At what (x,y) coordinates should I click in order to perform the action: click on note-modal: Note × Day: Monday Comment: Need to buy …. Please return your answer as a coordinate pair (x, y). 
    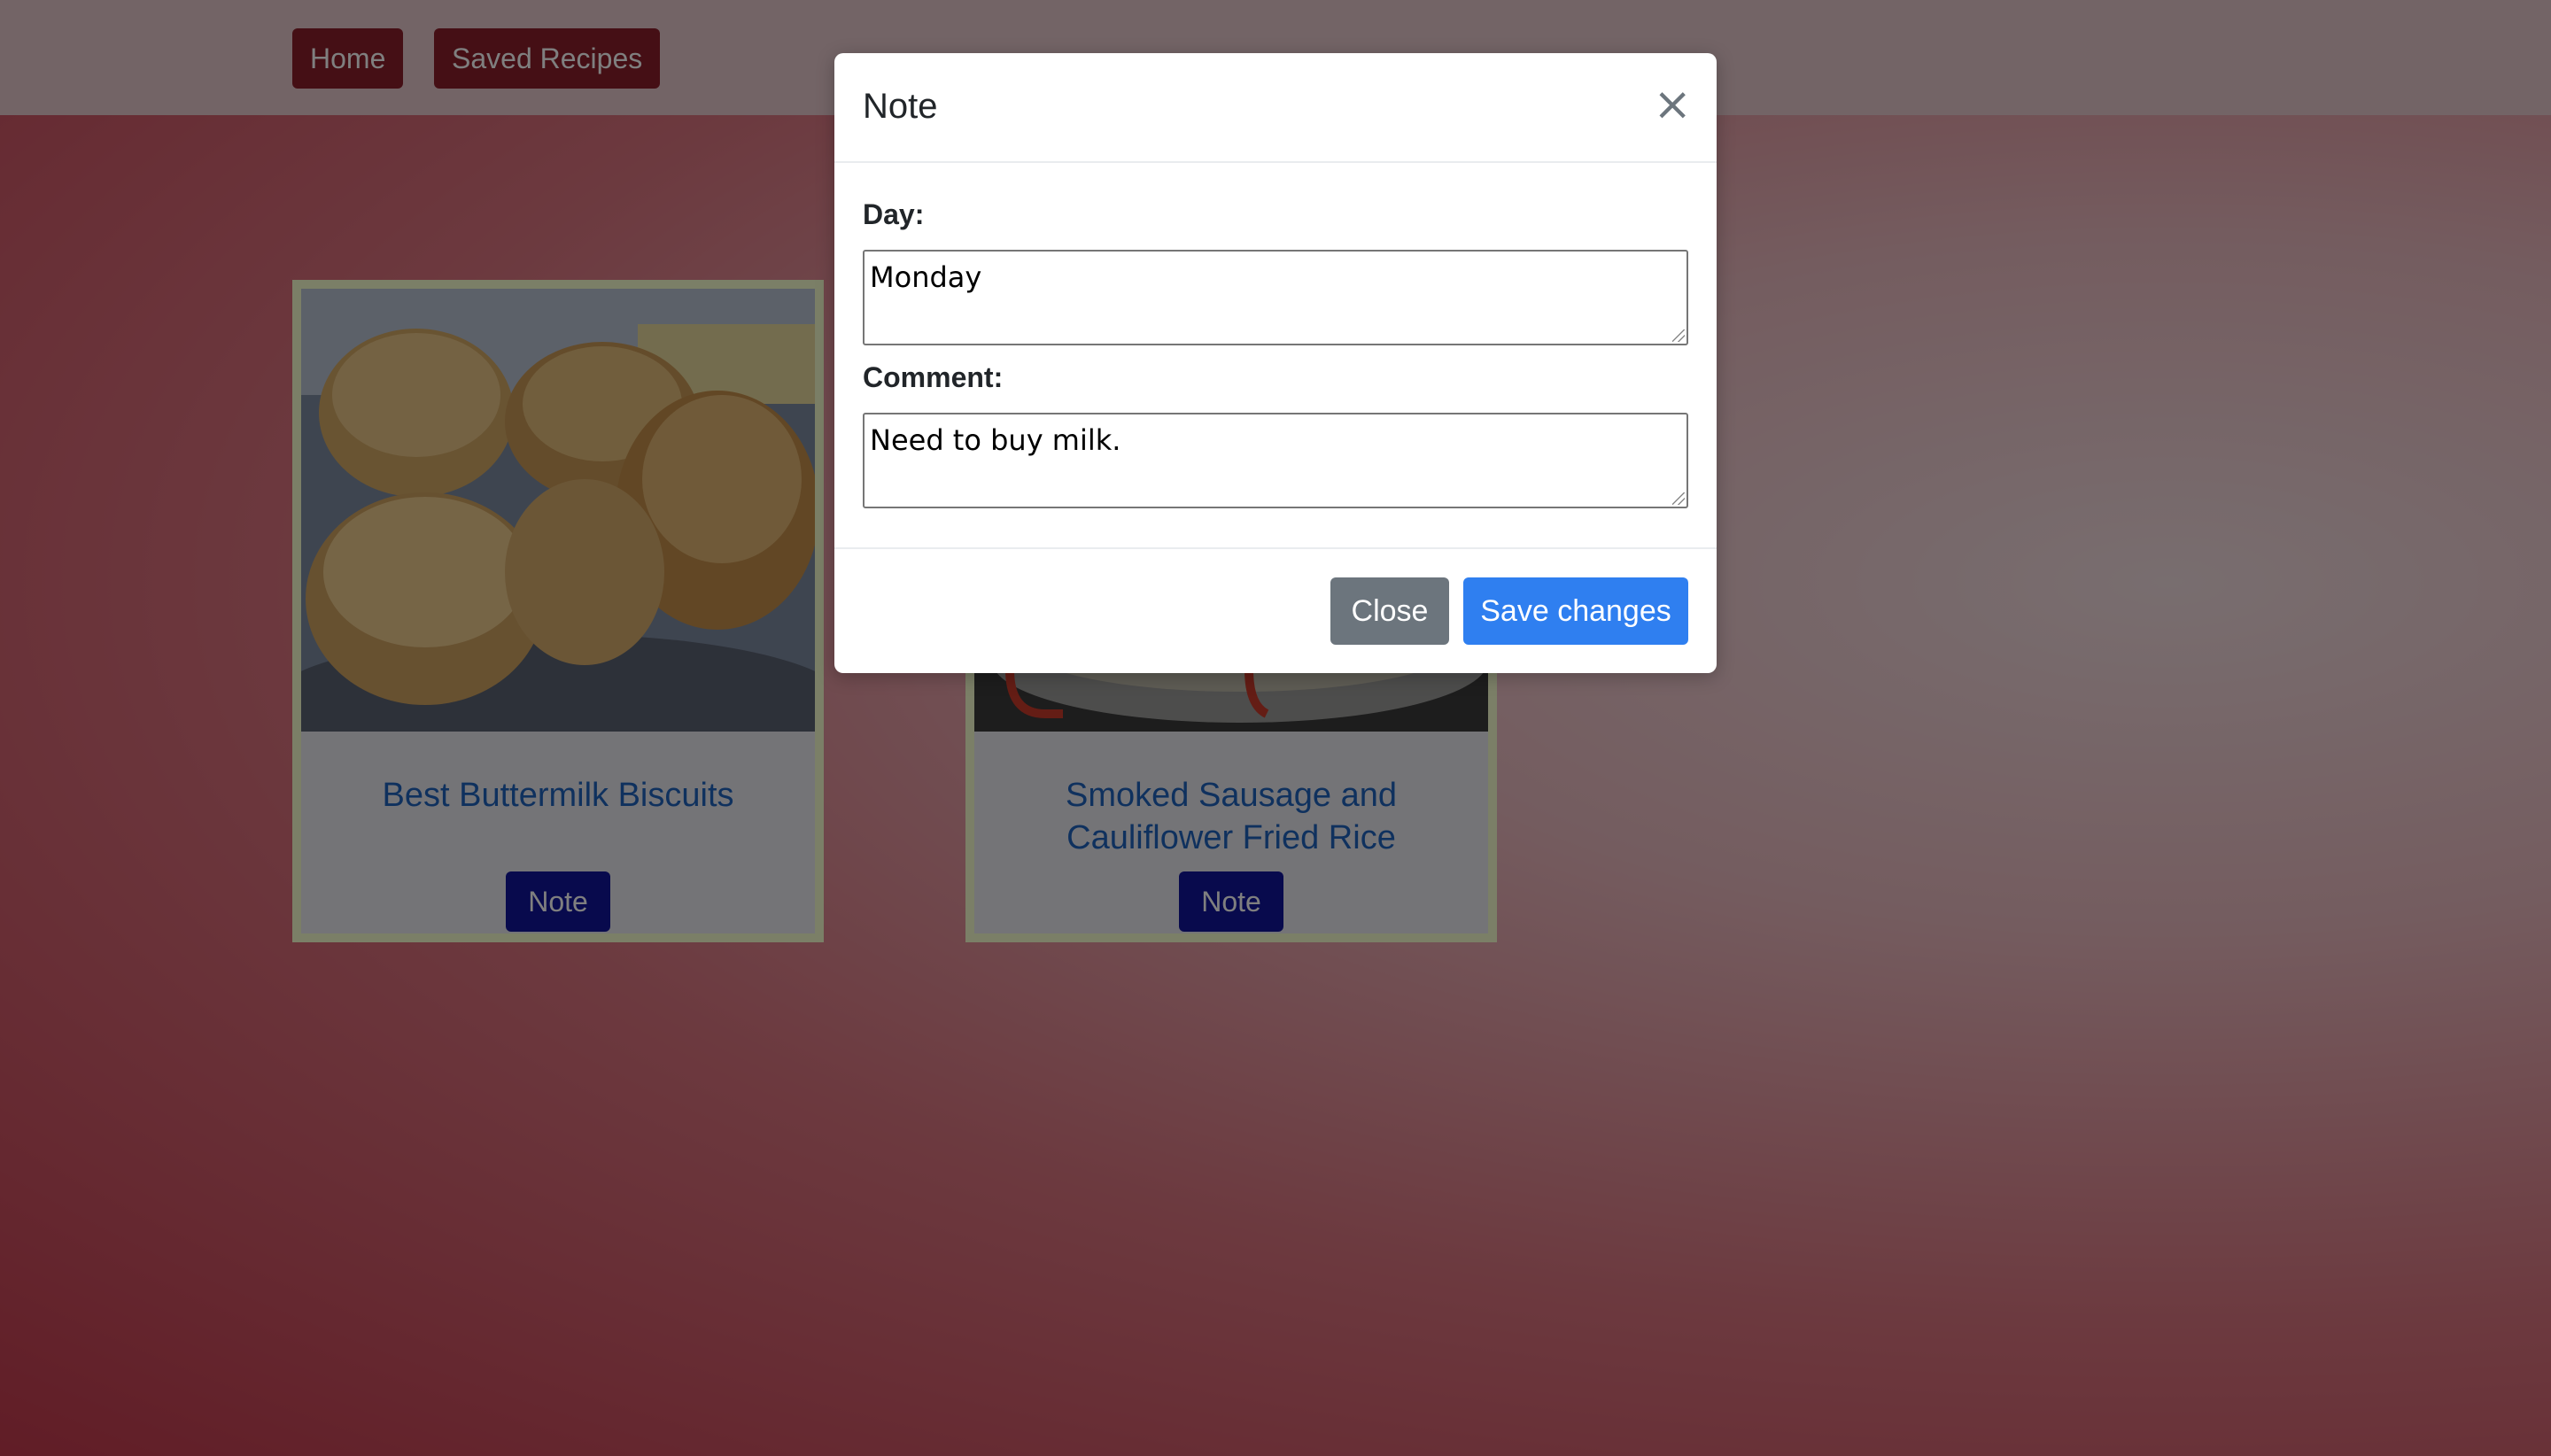
    Looking at the image, I should click on (1275, 363).